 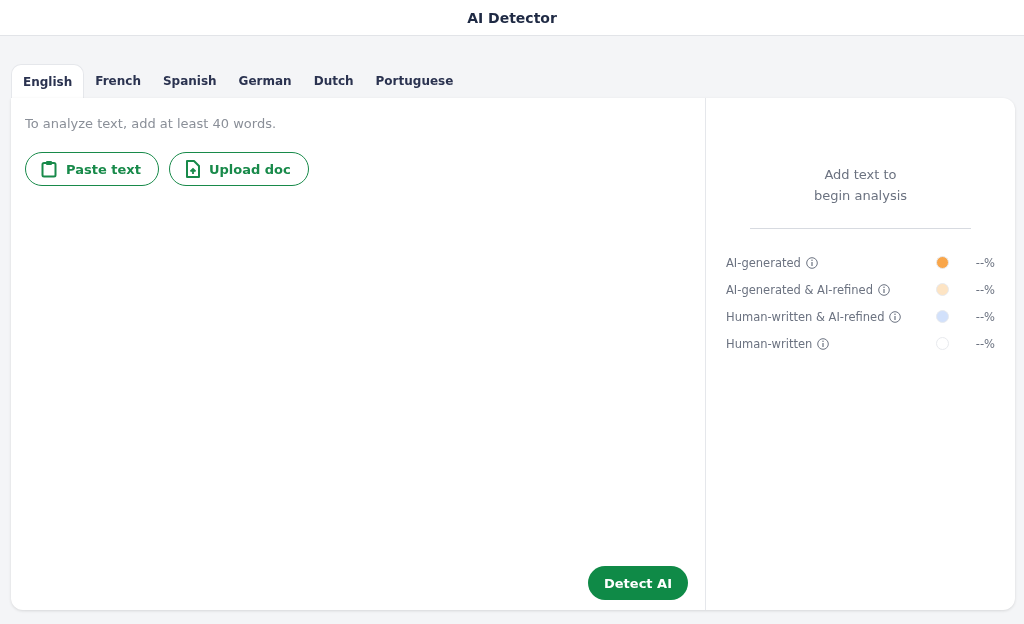 What do you see at coordinates (48, 81) in the screenshot?
I see `language-tab: English` at bounding box center [48, 81].